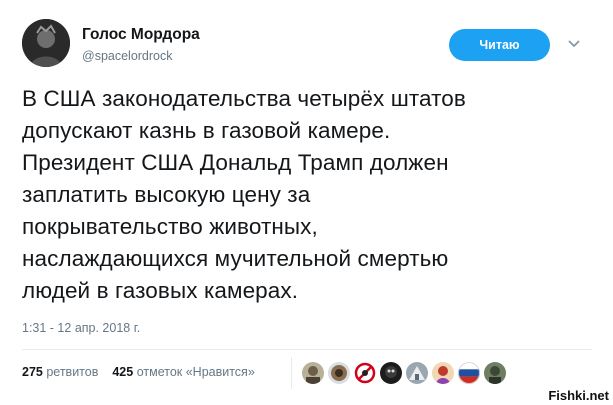 The height and width of the screenshot is (405, 613). What do you see at coordinates (141, 35) in the screenshot?
I see `author-name: Голос Мордора` at bounding box center [141, 35].